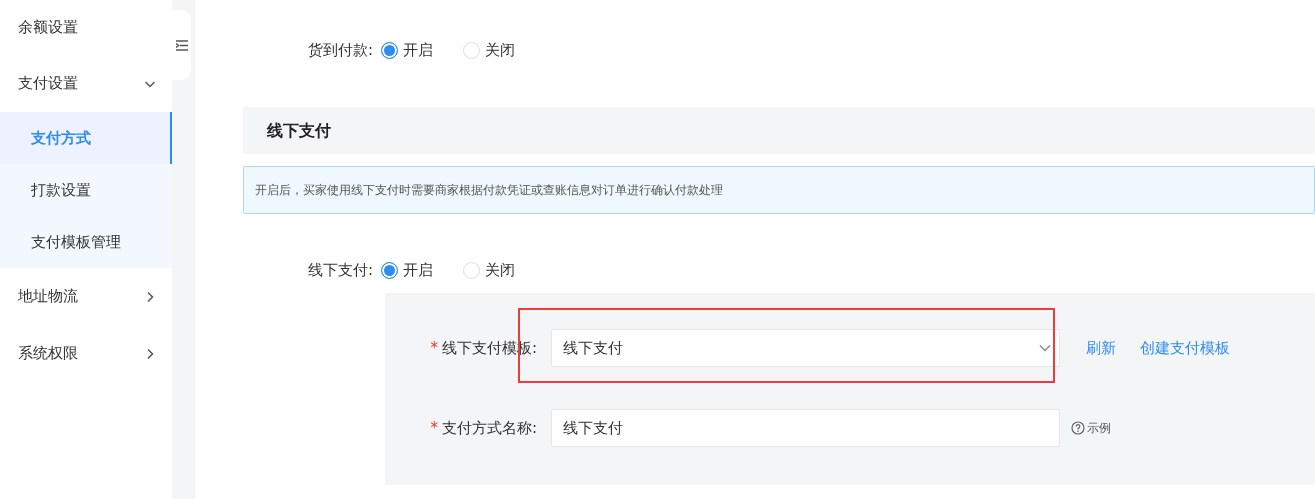 The image size is (1315, 499). Describe the element at coordinates (779, 130) in the screenshot. I see `section-header: 线下支付` at that location.